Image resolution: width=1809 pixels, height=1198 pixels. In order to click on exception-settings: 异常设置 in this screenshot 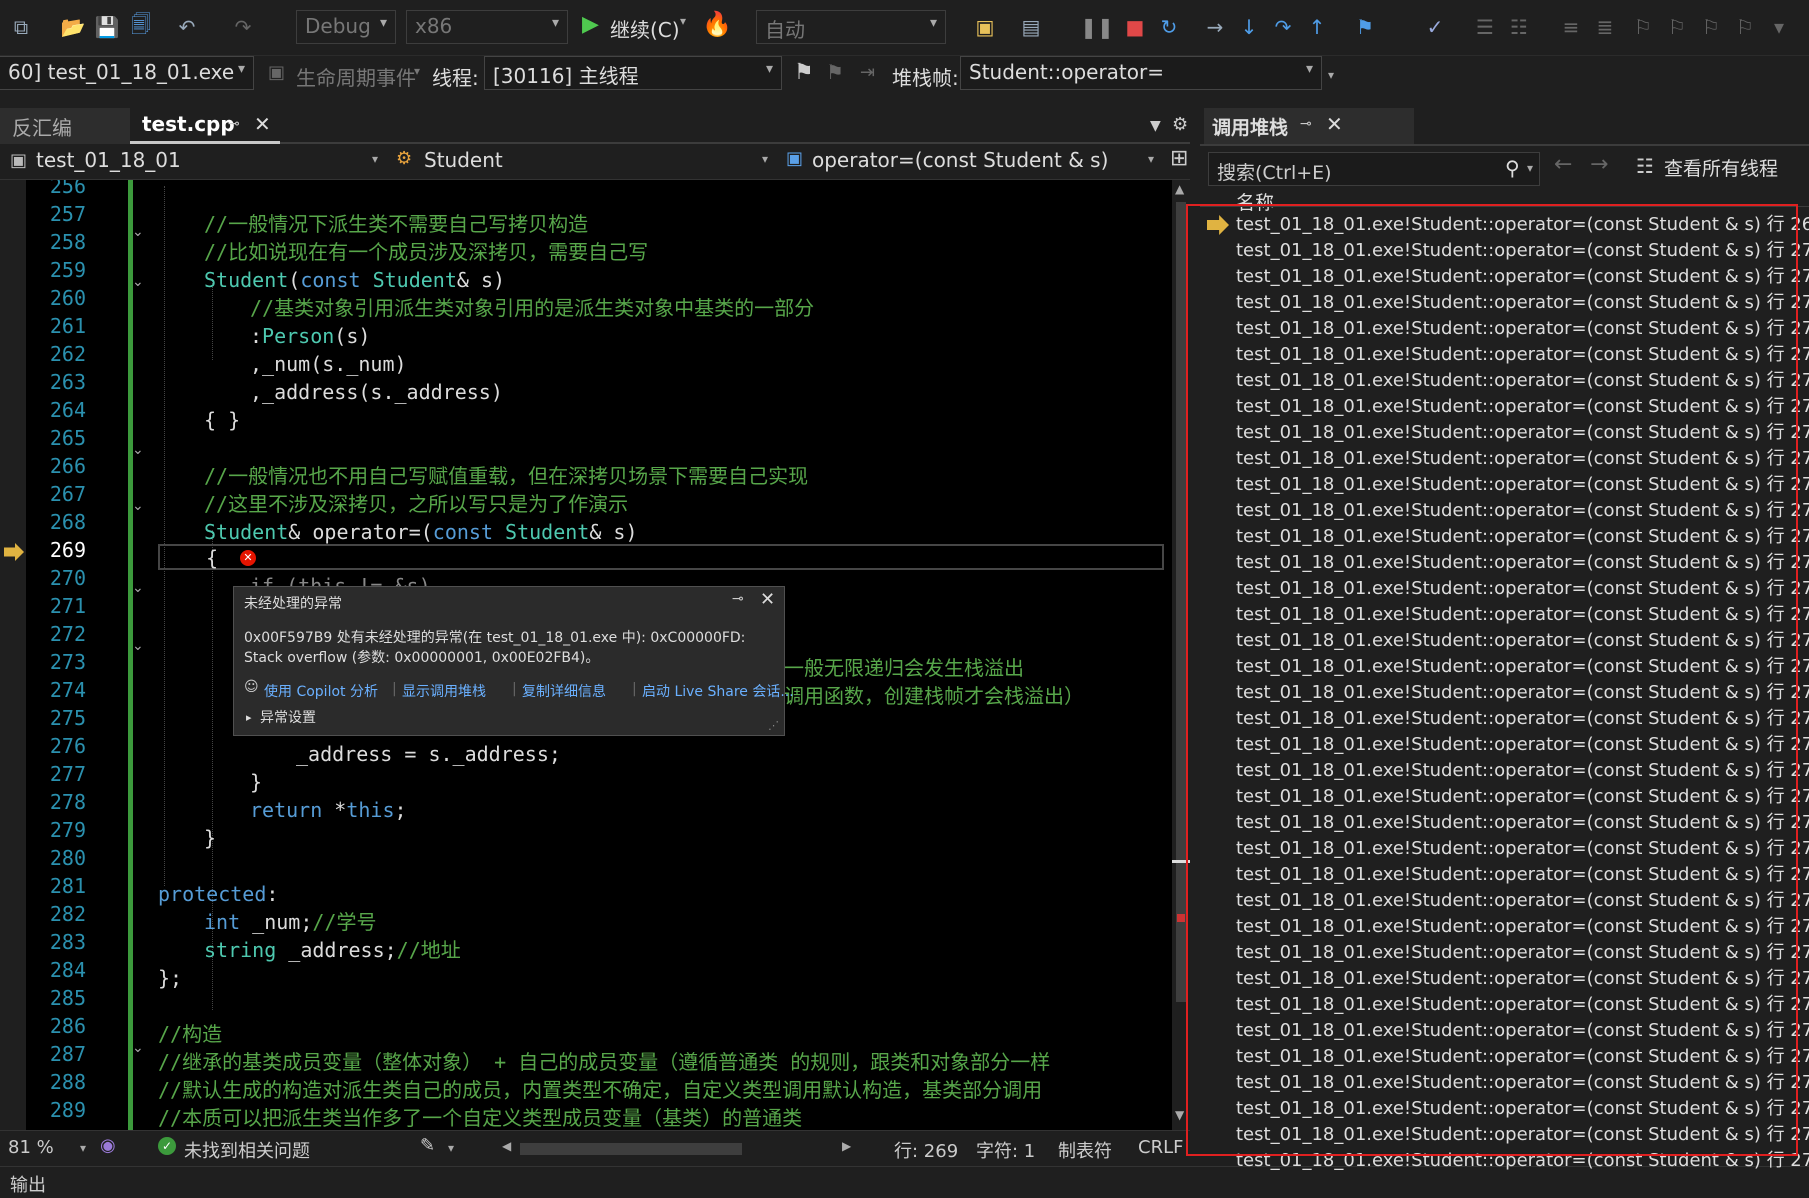, I will do `click(288, 717)`.